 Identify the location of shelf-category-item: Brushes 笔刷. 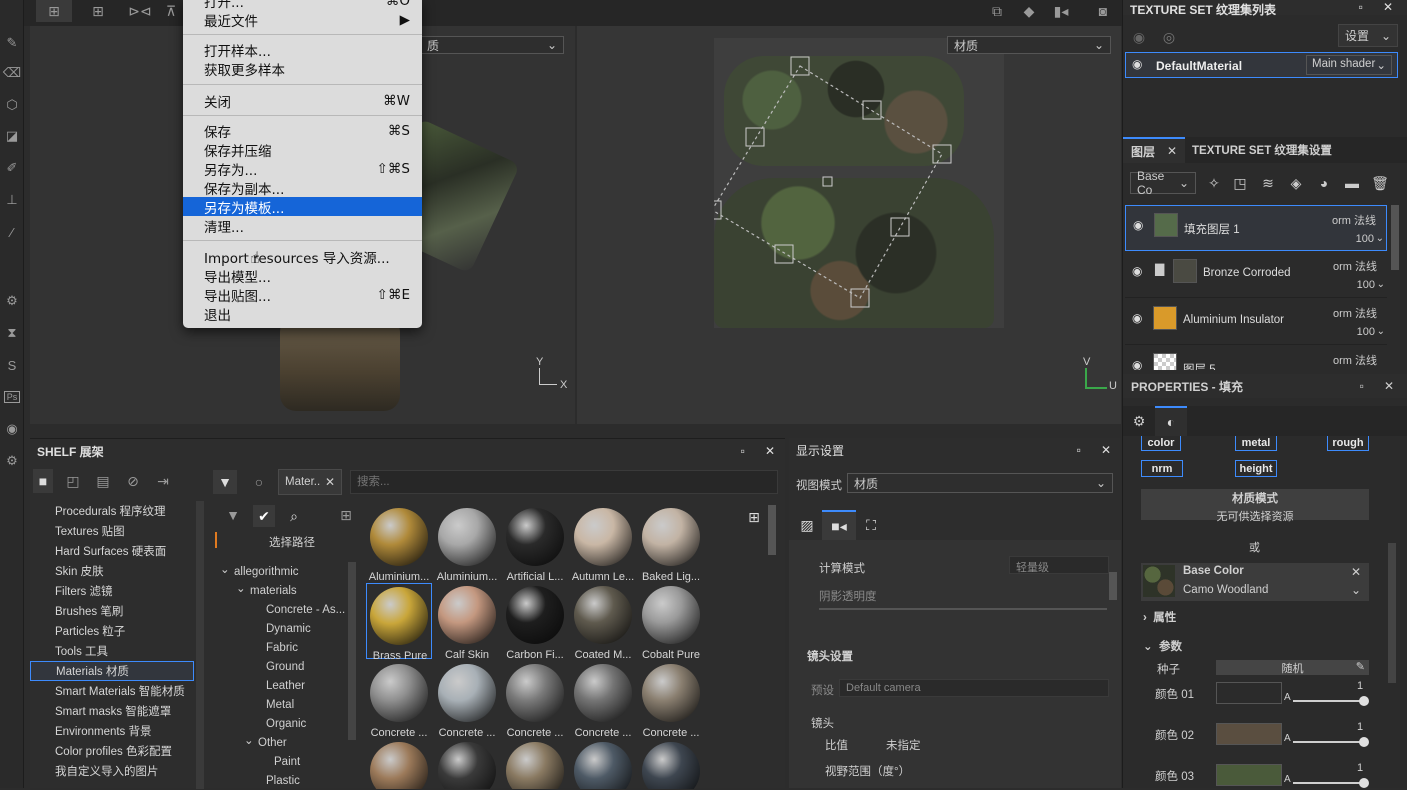
(112, 611).